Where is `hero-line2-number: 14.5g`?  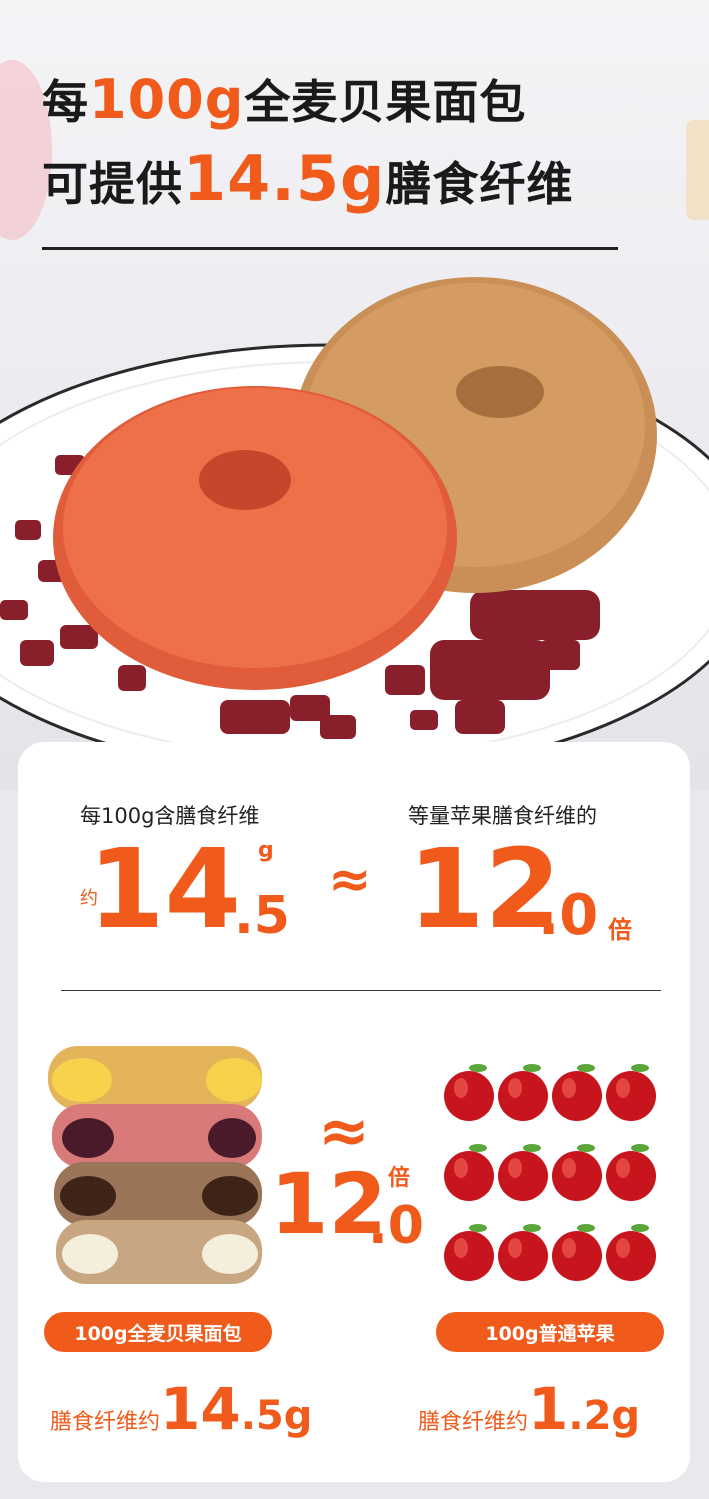
hero-line2-number: 14.5g is located at coordinates (284, 178).